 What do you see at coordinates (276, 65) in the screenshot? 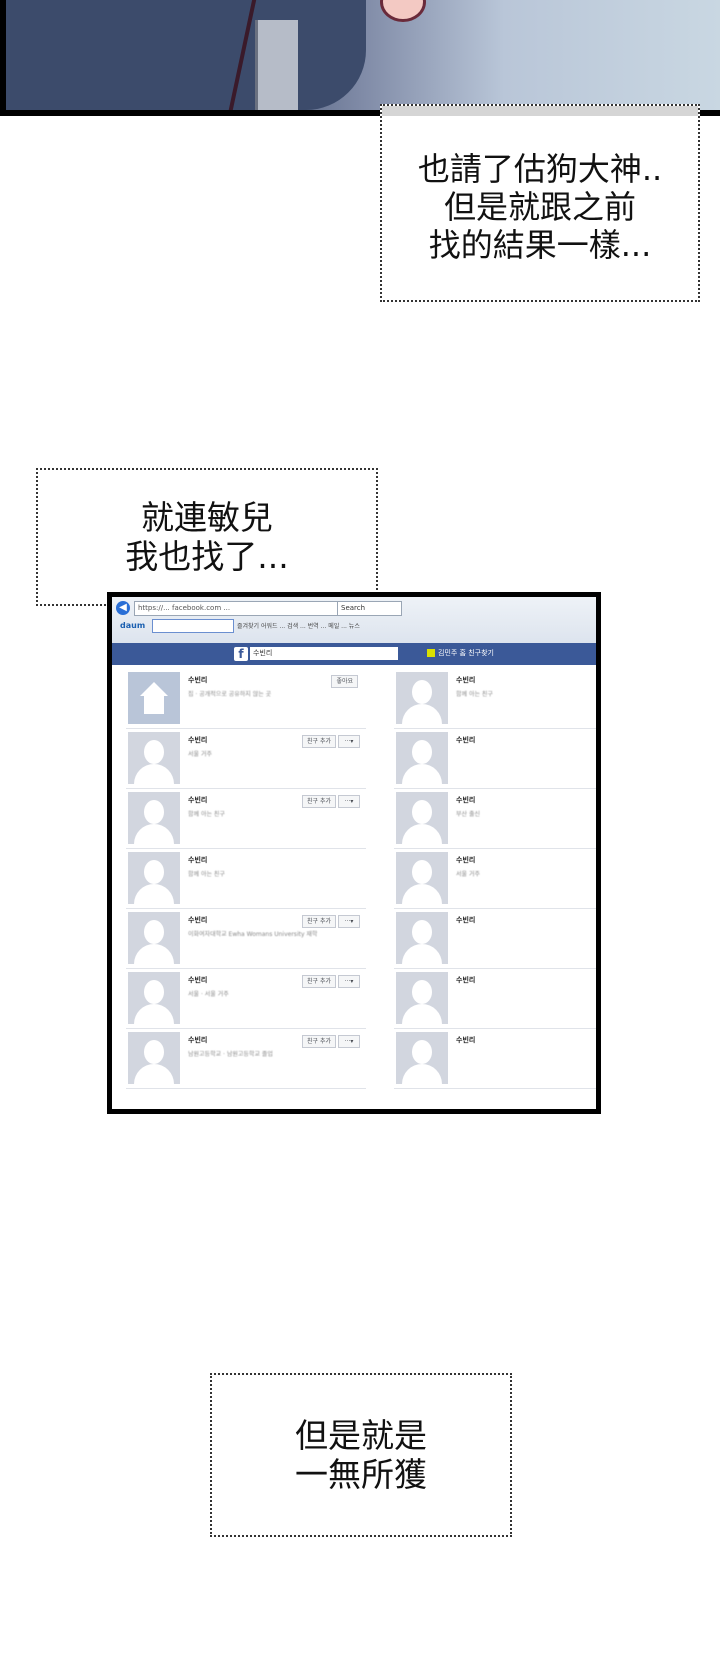
I see `chair-back` at bounding box center [276, 65].